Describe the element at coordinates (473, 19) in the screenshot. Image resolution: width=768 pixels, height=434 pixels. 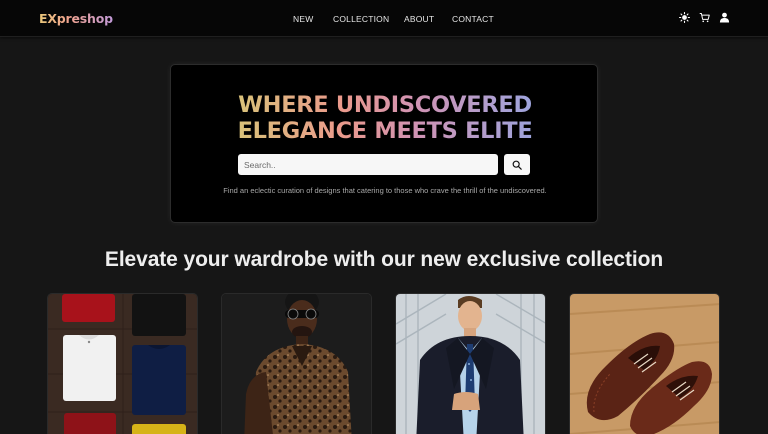
I see `nav-link-contact: CONTACT` at that location.